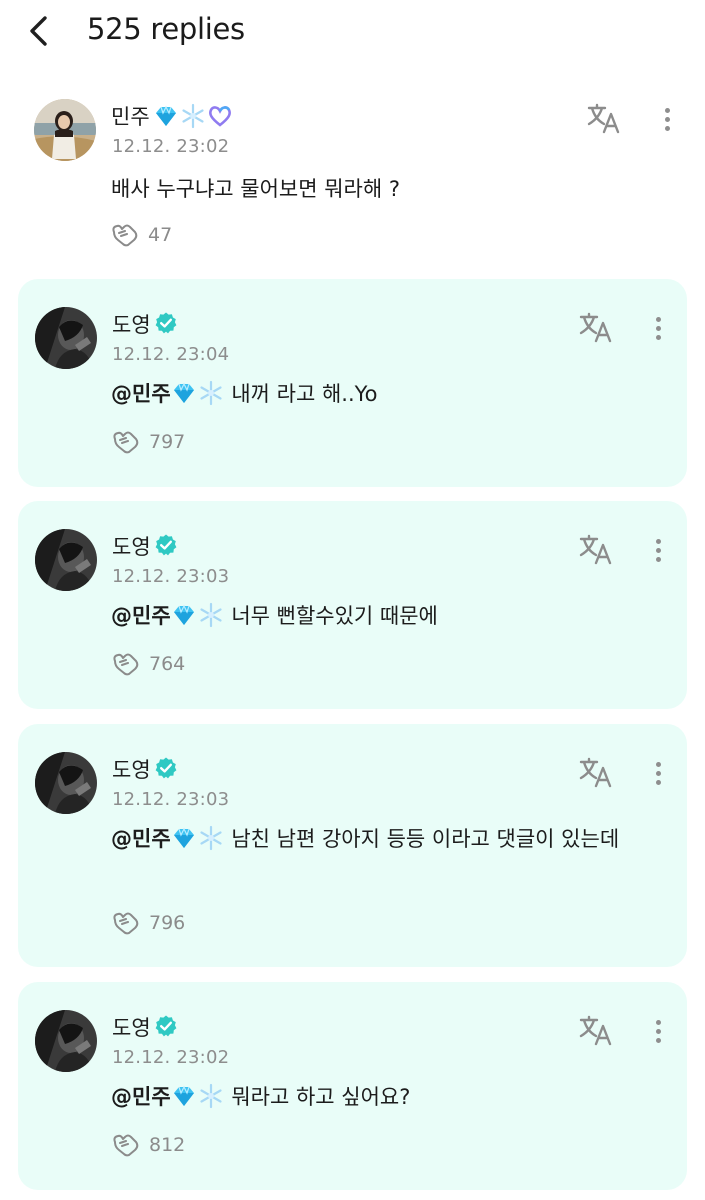 The height and width of the screenshot is (1200, 705). What do you see at coordinates (425, 839) in the screenshot?
I see `reply-body: 남친 남편 강아지 등등 이라고 댓글이 있는데` at bounding box center [425, 839].